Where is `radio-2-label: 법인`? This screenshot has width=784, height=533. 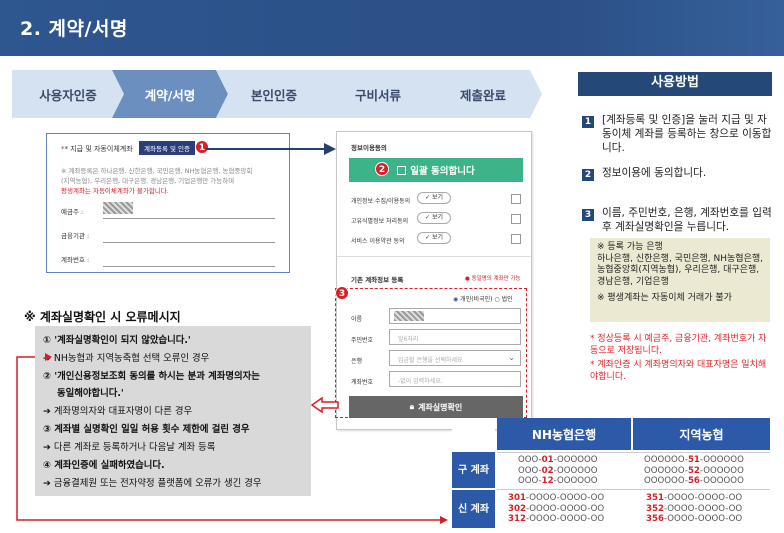
radio-2-label: 법인 is located at coordinates (507, 299).